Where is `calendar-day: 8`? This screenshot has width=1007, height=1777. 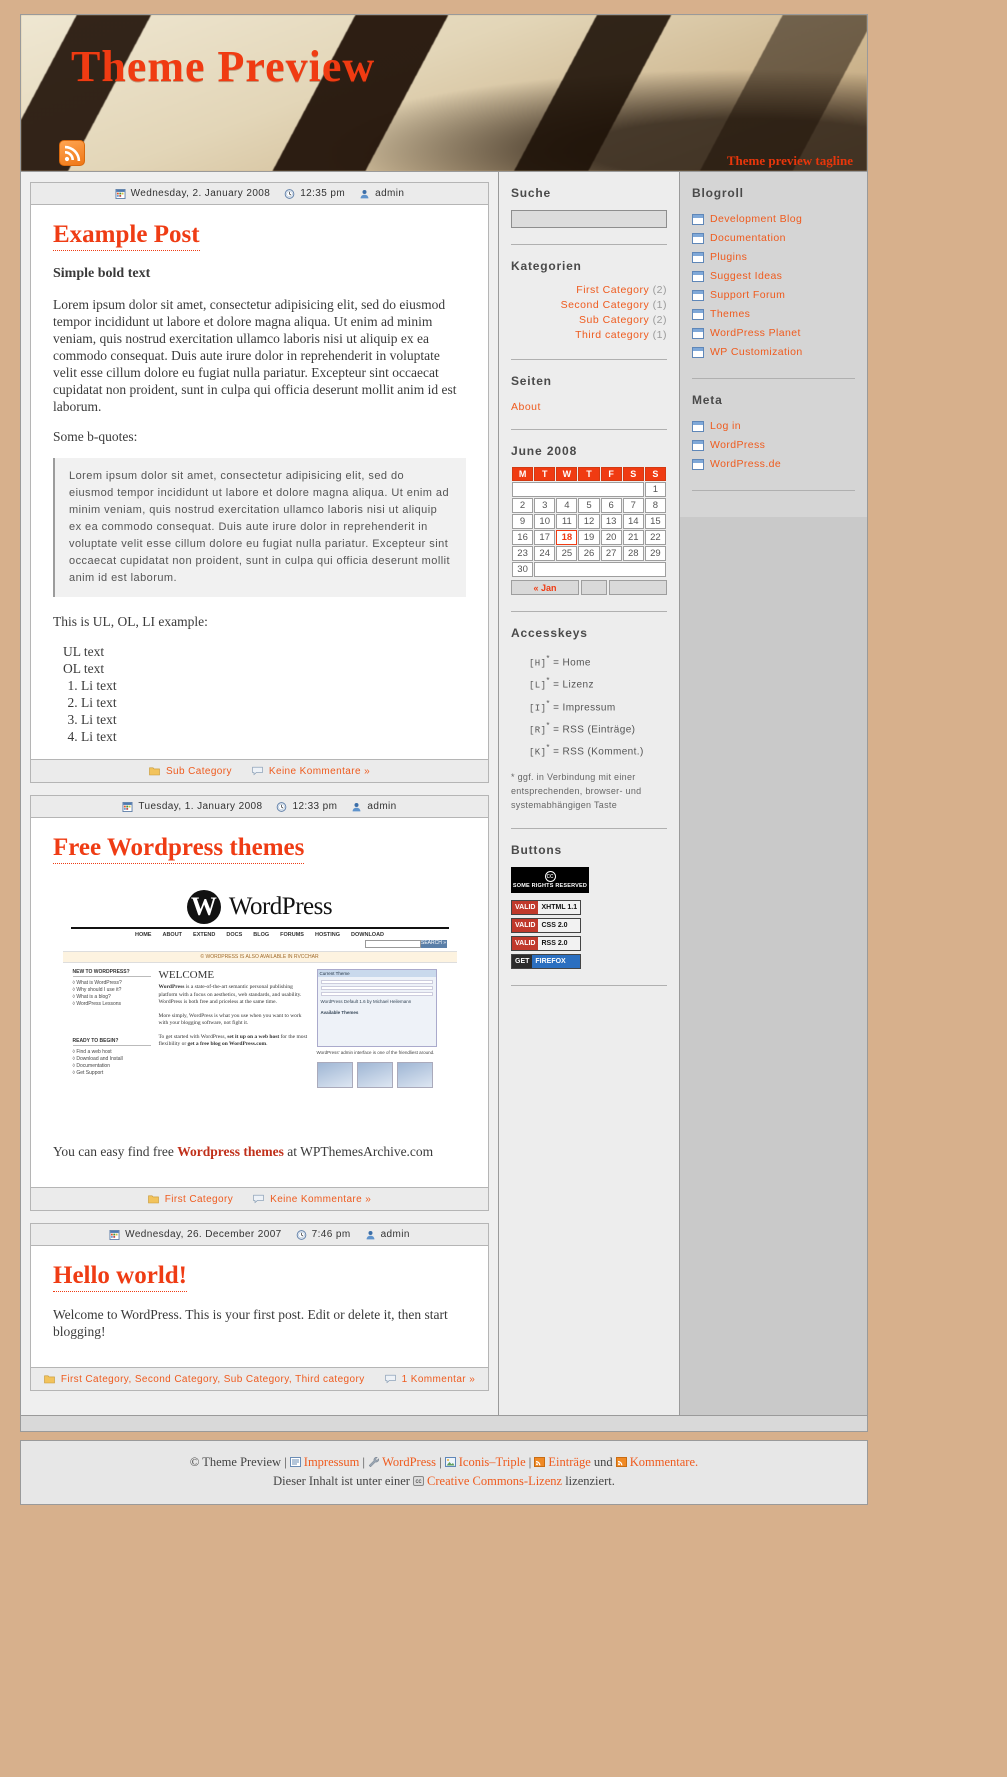
calendar-day: 8 is located at coordinates (655, 505).